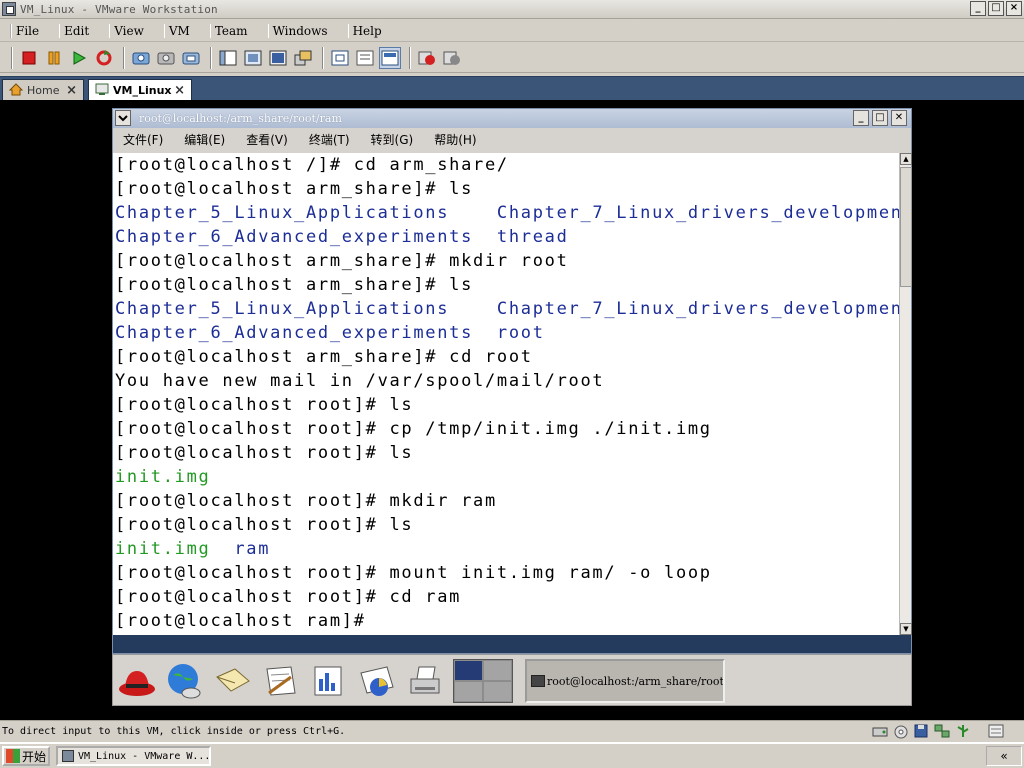 Image resolution: width=1024 pixels, height=768 pixels. What do you see at coordinates (79, 58) in the screenshot?
I see `power-on-icon` at bounding box center [79, 58].